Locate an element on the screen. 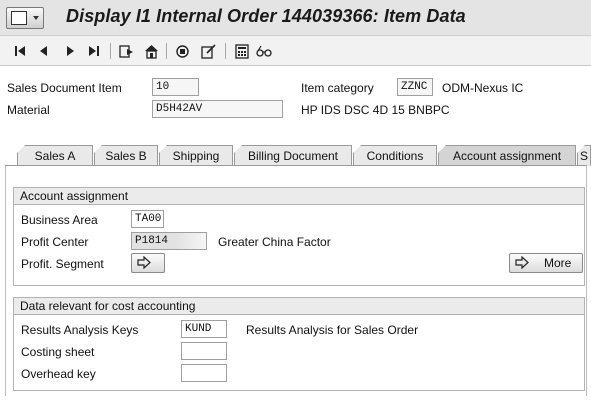  profit-segment-label: Profit. Segment is located at coordinates (62, 264).